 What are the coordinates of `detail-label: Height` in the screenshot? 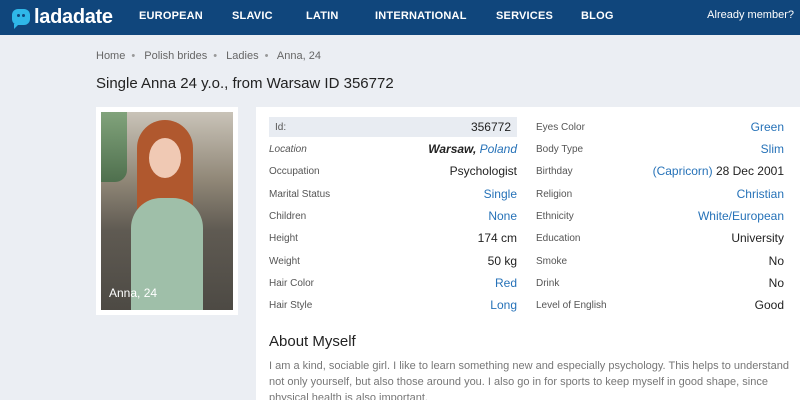 It's located at (283, 238).